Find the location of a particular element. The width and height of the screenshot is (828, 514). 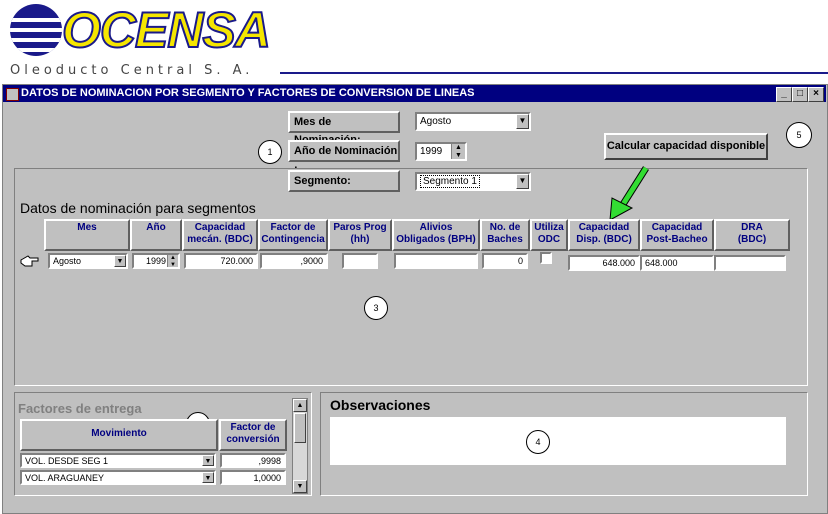

green-arrow-icon is located at coordinates (629, 193).